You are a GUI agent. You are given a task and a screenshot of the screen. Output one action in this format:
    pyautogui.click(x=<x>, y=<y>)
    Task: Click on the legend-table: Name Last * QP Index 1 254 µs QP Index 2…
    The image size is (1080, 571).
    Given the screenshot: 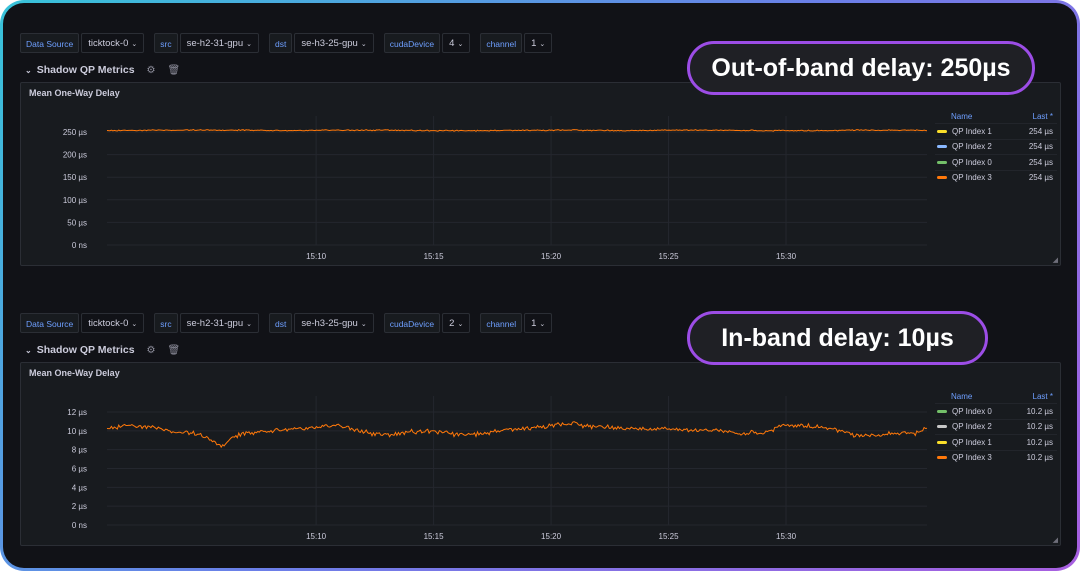 What is the action you would take?
    pyautogui.click(x=996, y=147)
    